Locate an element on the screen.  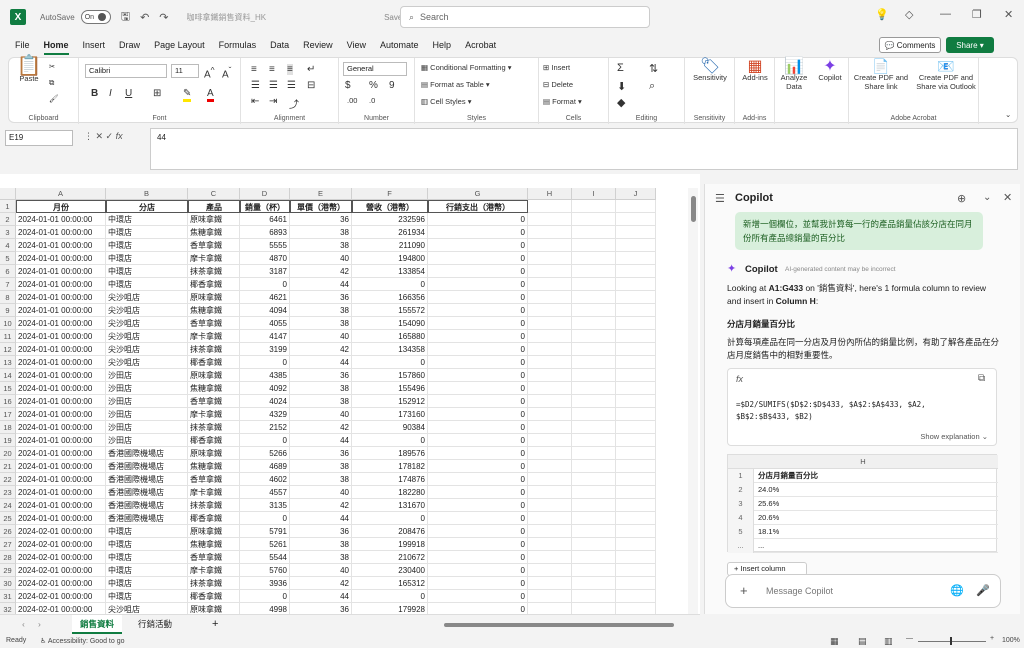
row-header: 18 is located at coordinates (8, 427).